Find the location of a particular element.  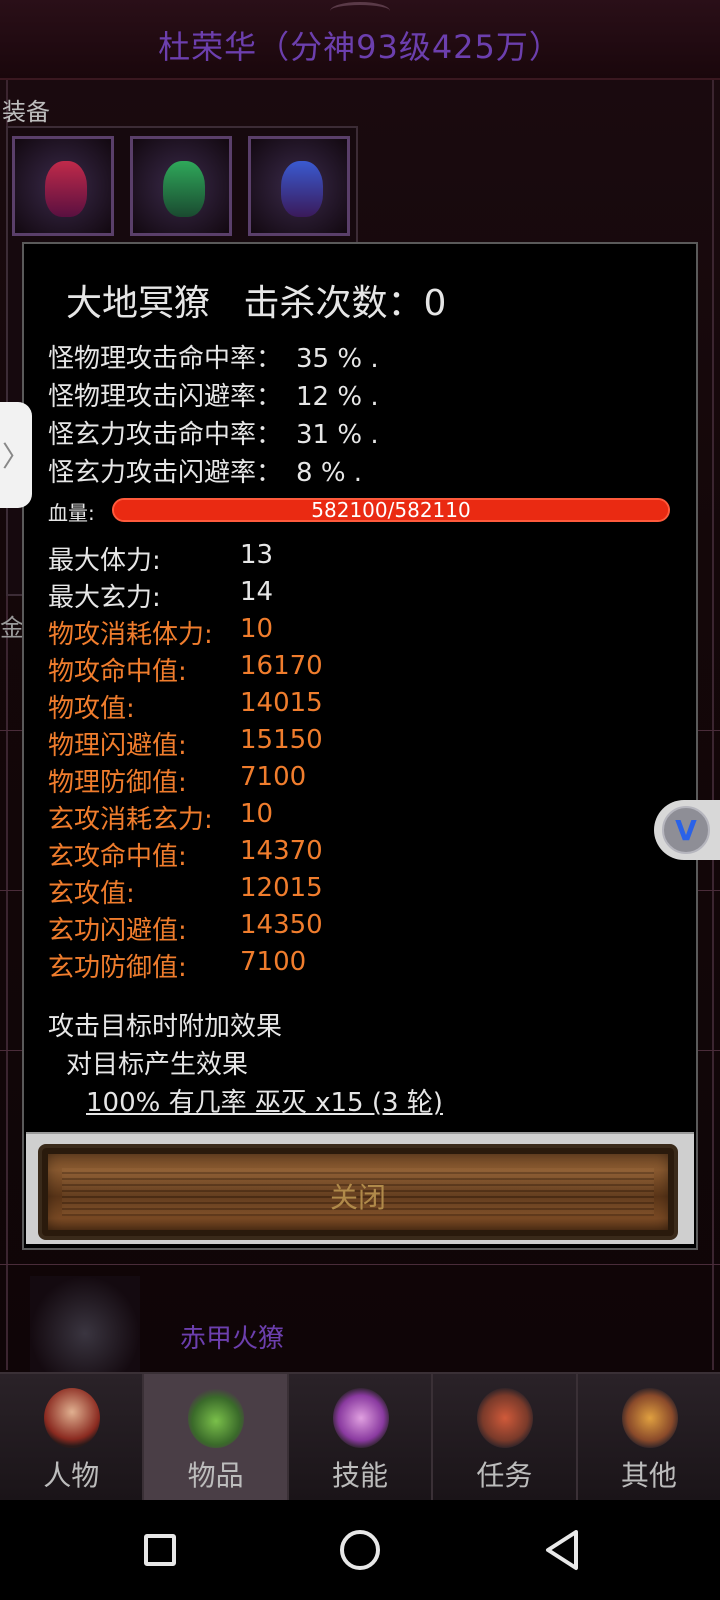

recents-icon is located at coordinates (160, 1550).